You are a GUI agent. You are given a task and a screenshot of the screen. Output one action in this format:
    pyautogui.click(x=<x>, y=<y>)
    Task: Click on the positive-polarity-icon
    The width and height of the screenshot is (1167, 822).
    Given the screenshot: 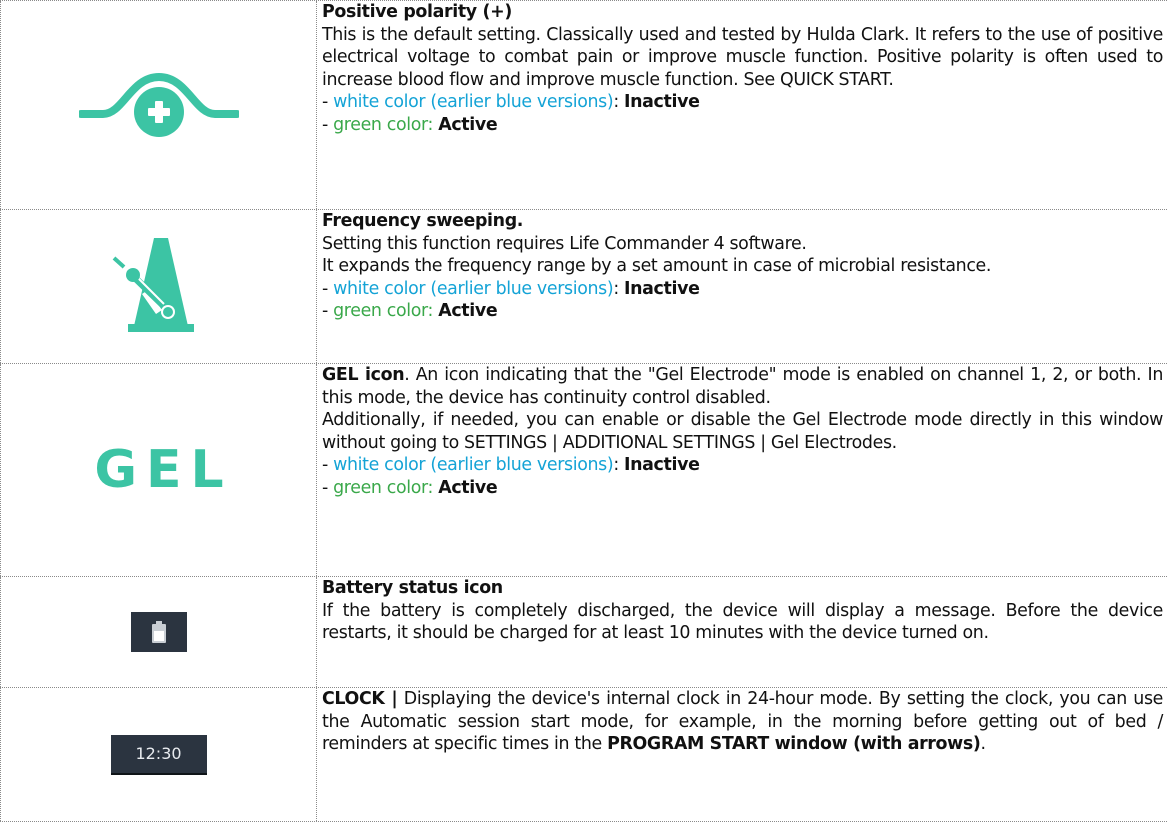 What is the action you would take?
    pyautogui.click(x=158, y=105)
    